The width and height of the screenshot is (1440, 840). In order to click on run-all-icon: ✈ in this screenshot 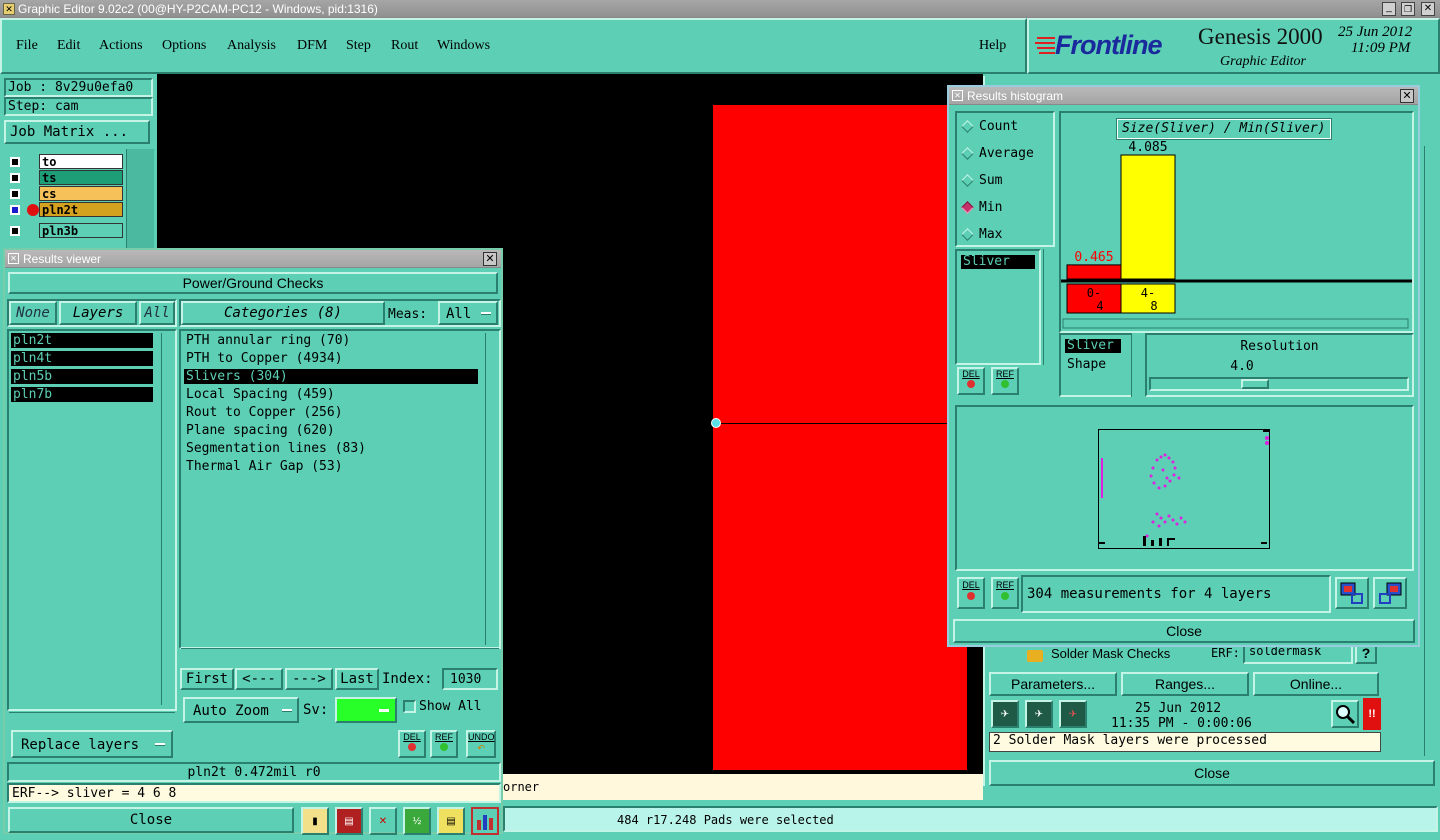, I will do `click(1039, 714)`.